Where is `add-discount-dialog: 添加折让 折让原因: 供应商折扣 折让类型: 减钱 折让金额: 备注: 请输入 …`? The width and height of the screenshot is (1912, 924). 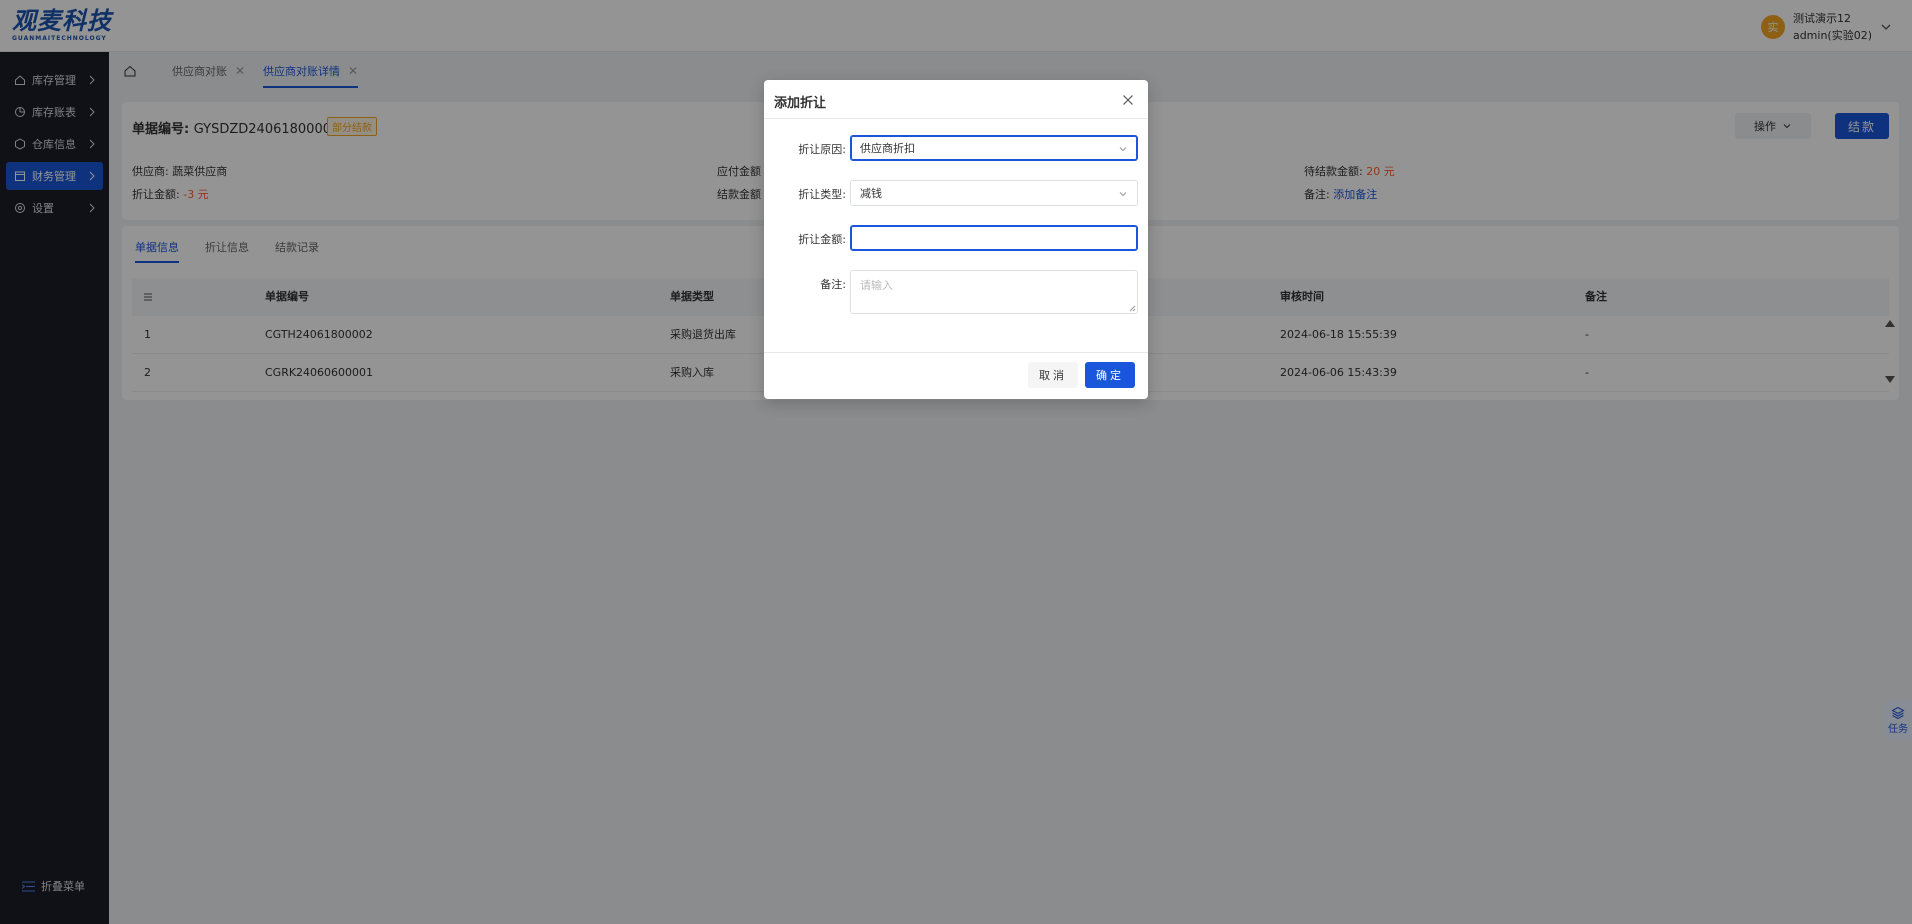 add-discount-dialog: 添加折让 折让原因: 供应商折扣 折让类型: 减钱 折让金额: 备注: 请输入 … is located at coordinates (956, 239).